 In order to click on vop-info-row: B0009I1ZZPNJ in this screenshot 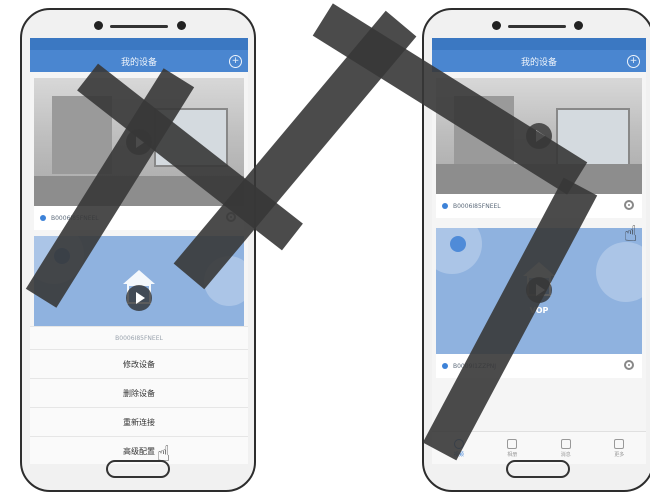, I will do `click(539, 366)`.